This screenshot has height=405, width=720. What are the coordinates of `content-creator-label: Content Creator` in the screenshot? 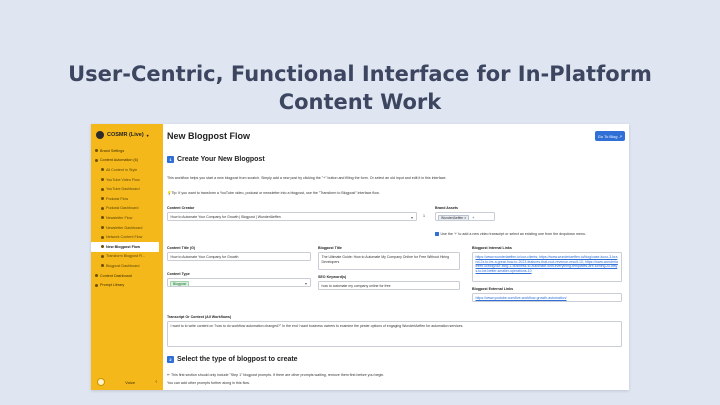 It's located at (181, 208).